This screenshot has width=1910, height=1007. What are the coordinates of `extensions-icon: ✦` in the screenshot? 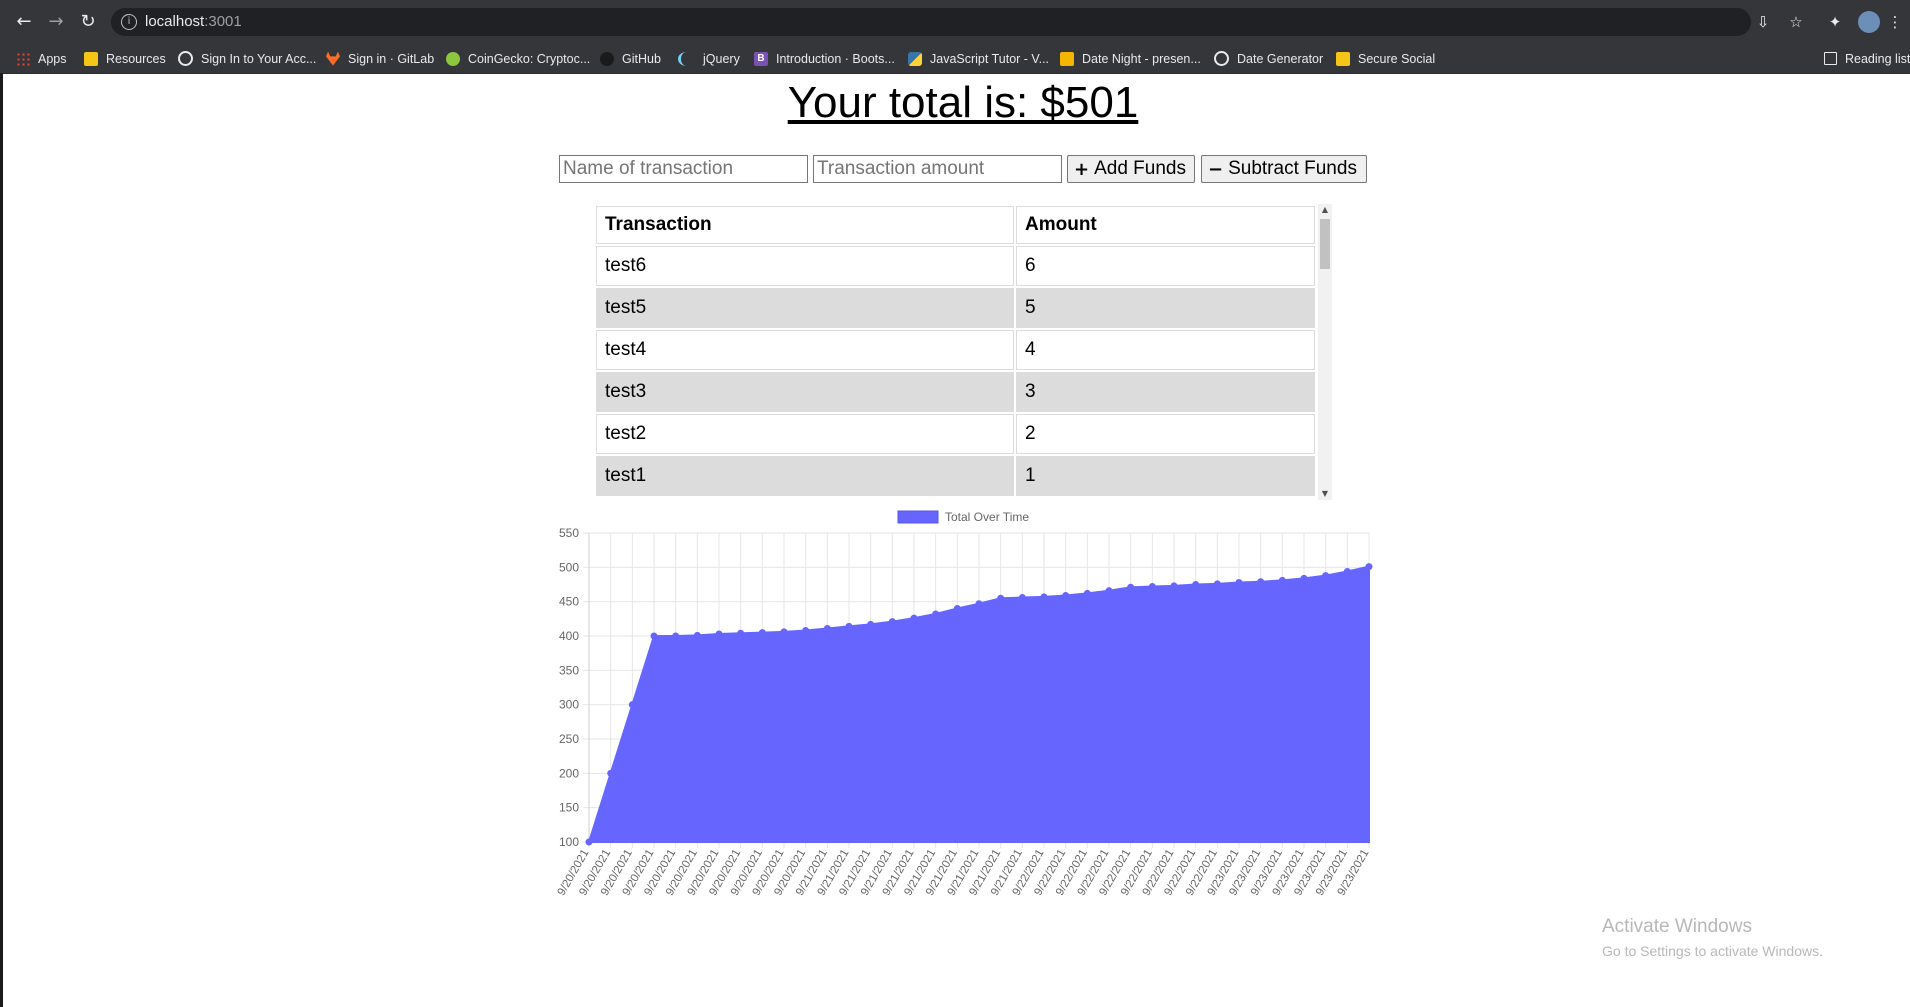 It's located at (1835, 22).